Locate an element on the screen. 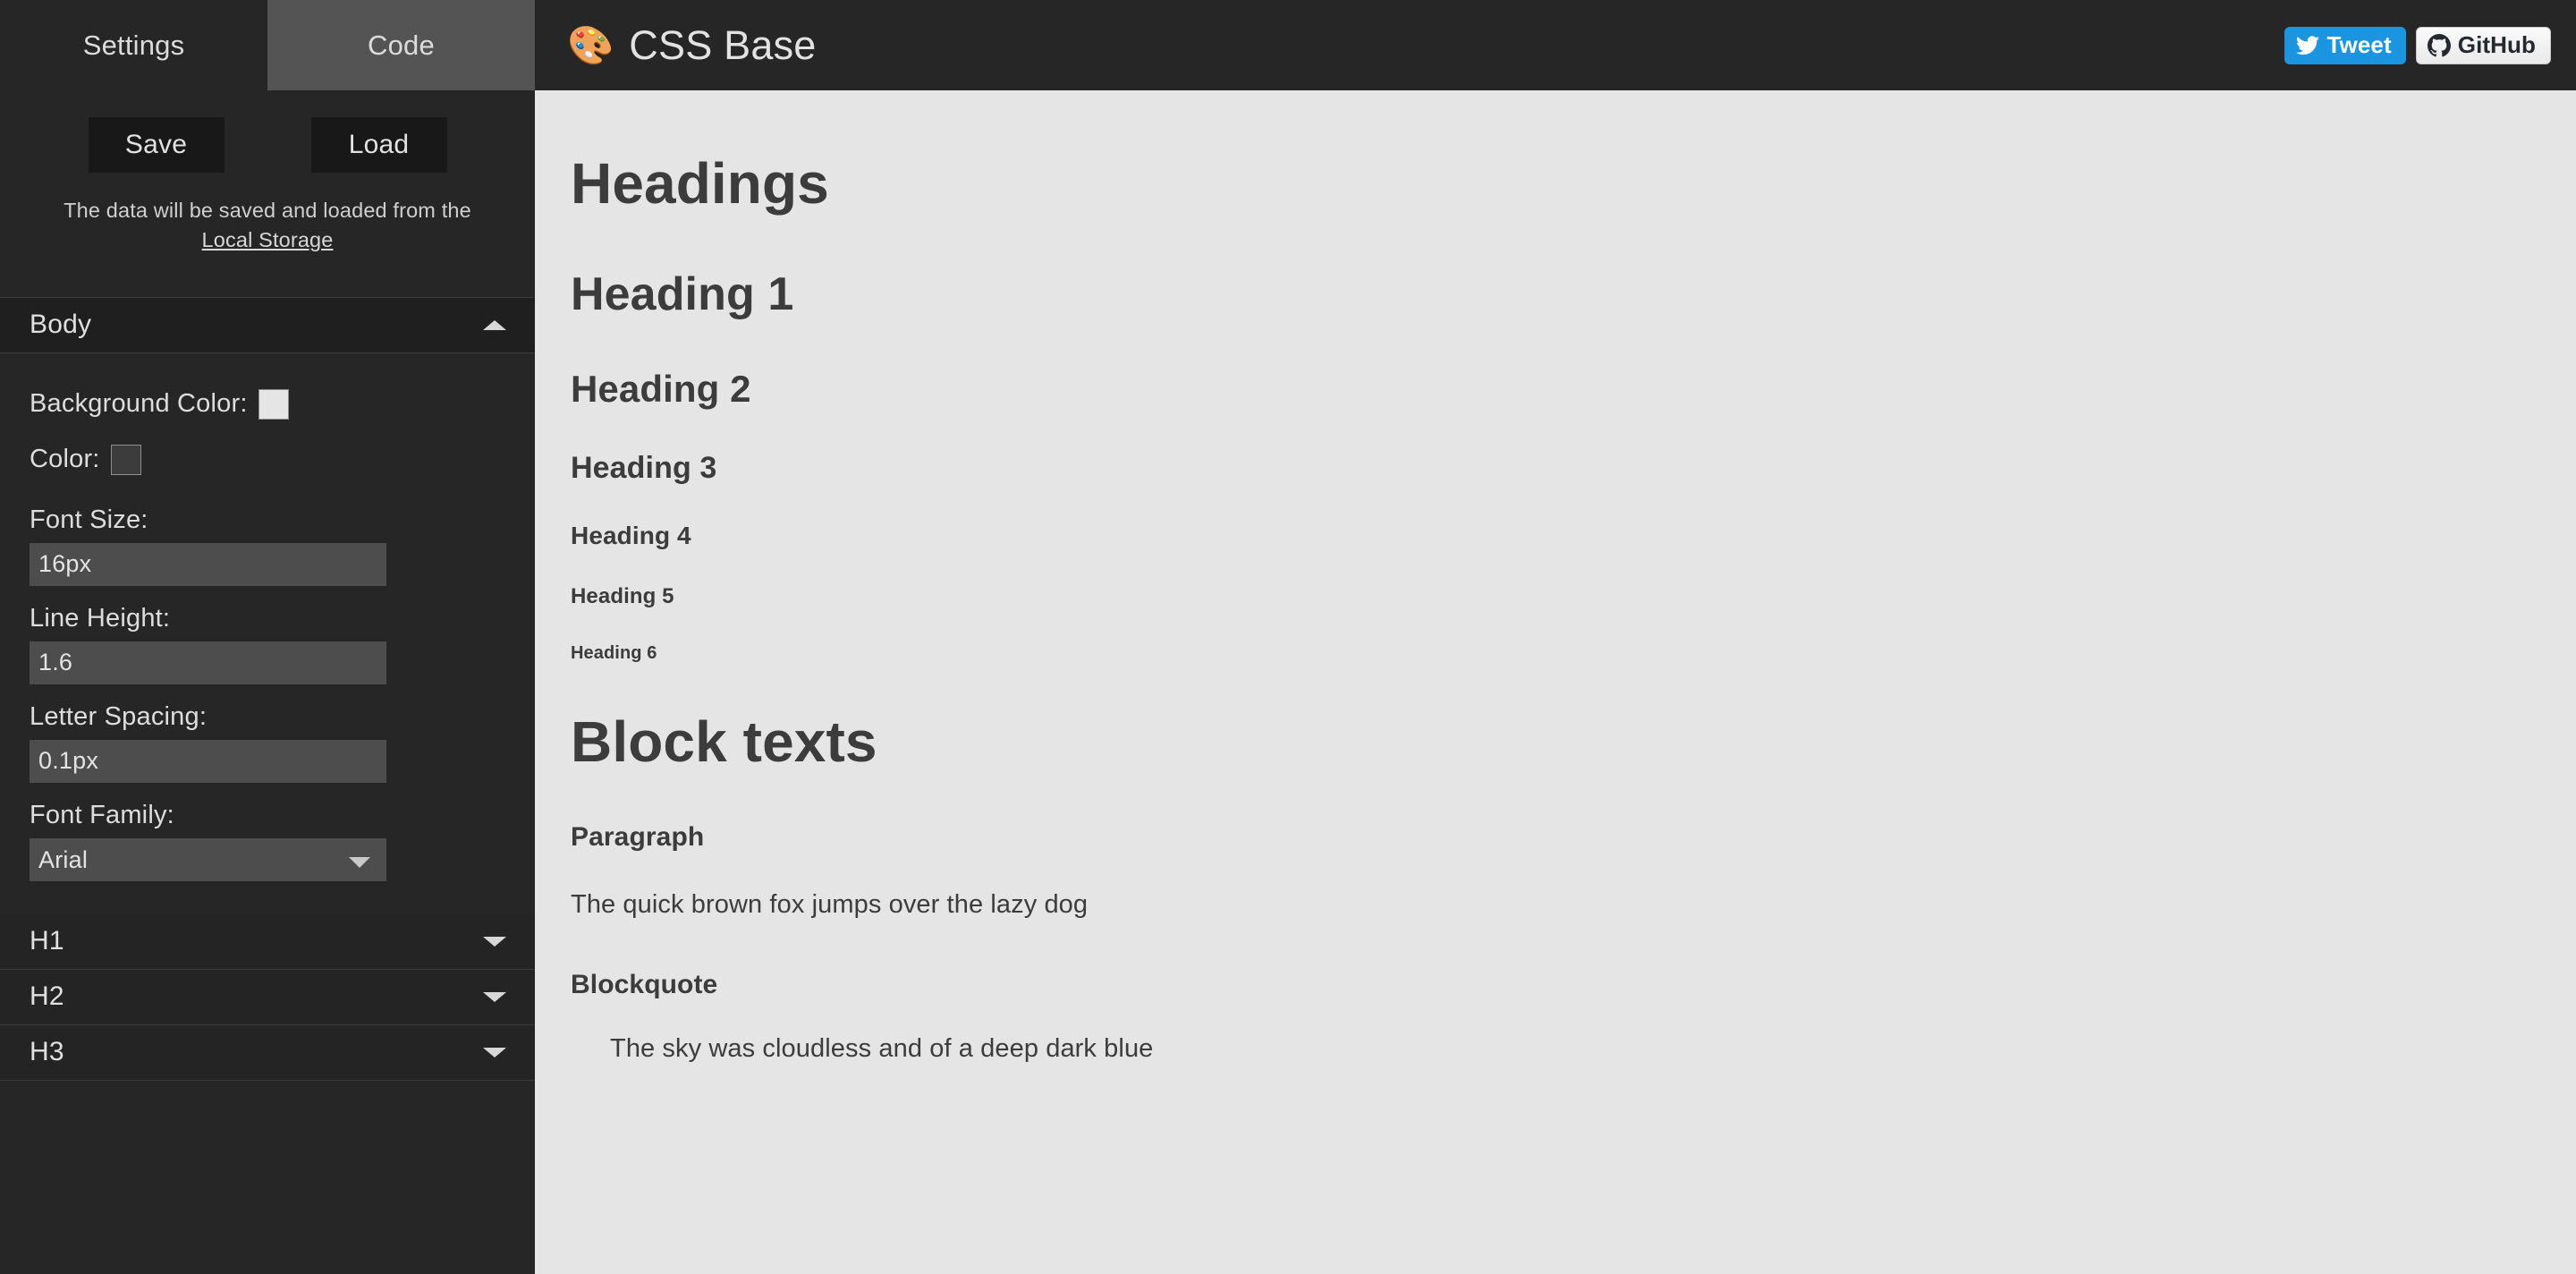 The width and height of the screenshot is (2576, 1274). demo-heading-4: Heading 4 is located at coordinates (631, 535).